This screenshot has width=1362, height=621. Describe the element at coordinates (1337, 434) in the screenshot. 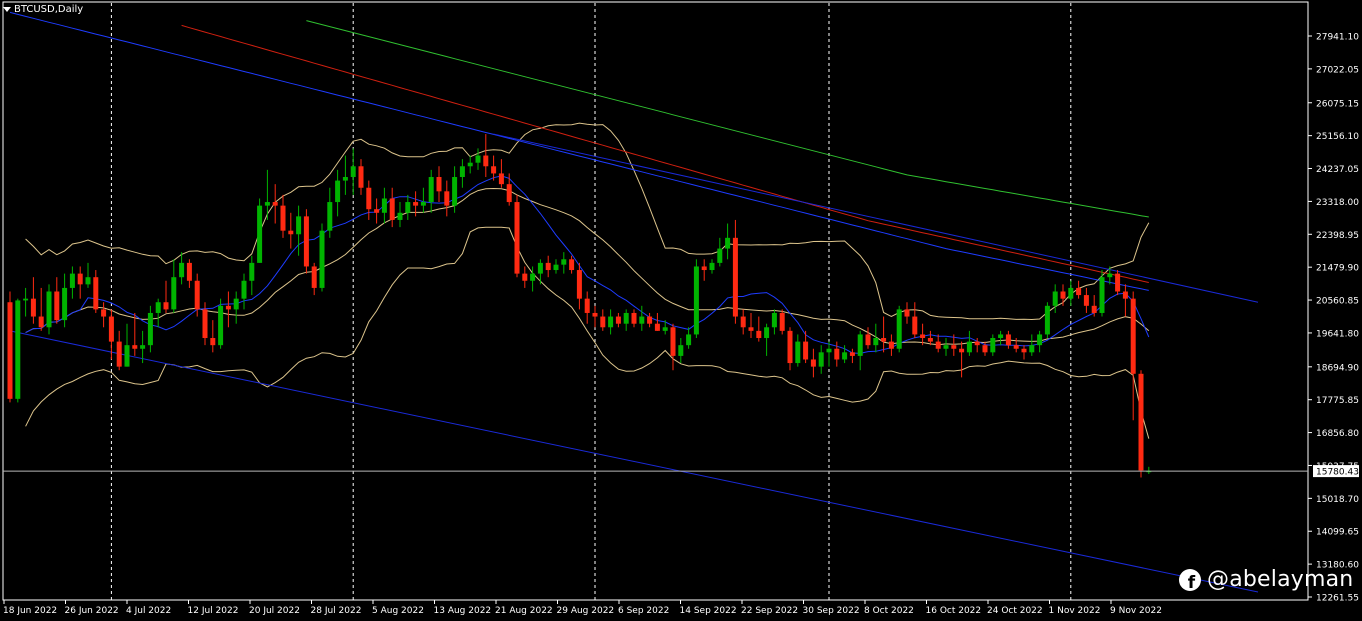

I see `y-tick-label: 16856.80` at that location.